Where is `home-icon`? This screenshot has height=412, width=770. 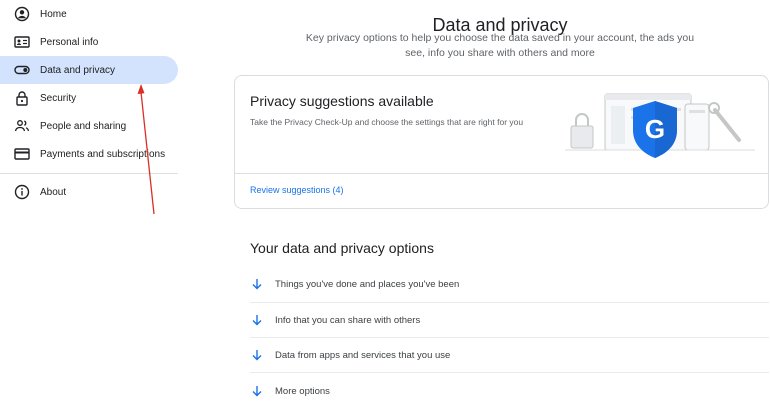 home-icon is located at coordinates (22, 14).